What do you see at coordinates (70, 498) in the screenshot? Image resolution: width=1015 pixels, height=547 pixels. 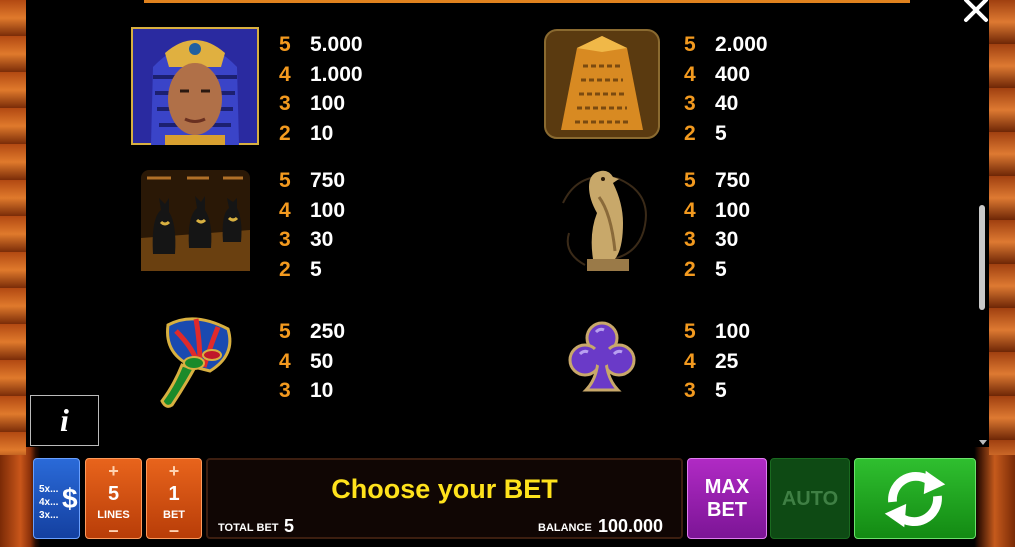 I see `dollar-icon: $` at bounding box center [70, 498].